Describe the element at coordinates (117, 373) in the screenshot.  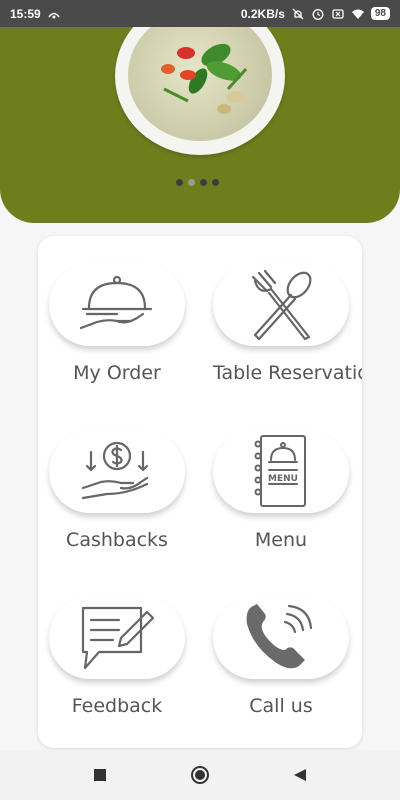
I see `my-order-label: My Order` at that location.